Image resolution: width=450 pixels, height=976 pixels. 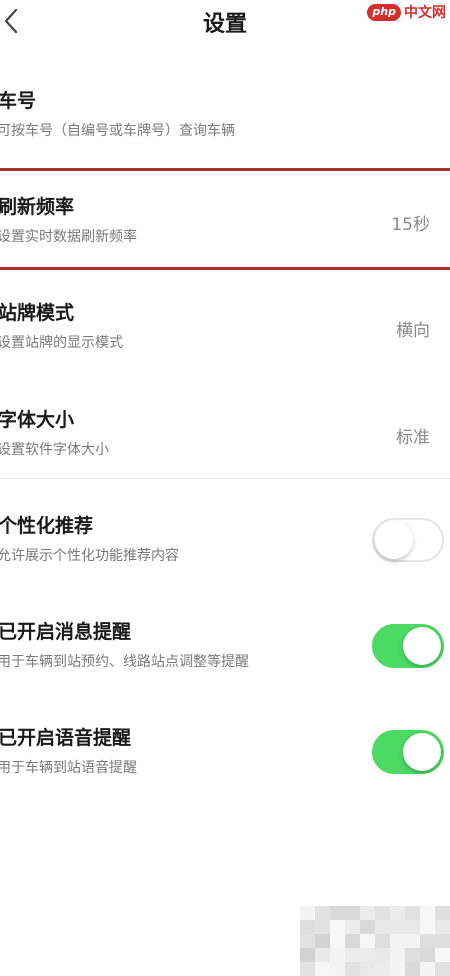 I want to click on watermark-logo: php 中文网, so click(x=406, y=12).